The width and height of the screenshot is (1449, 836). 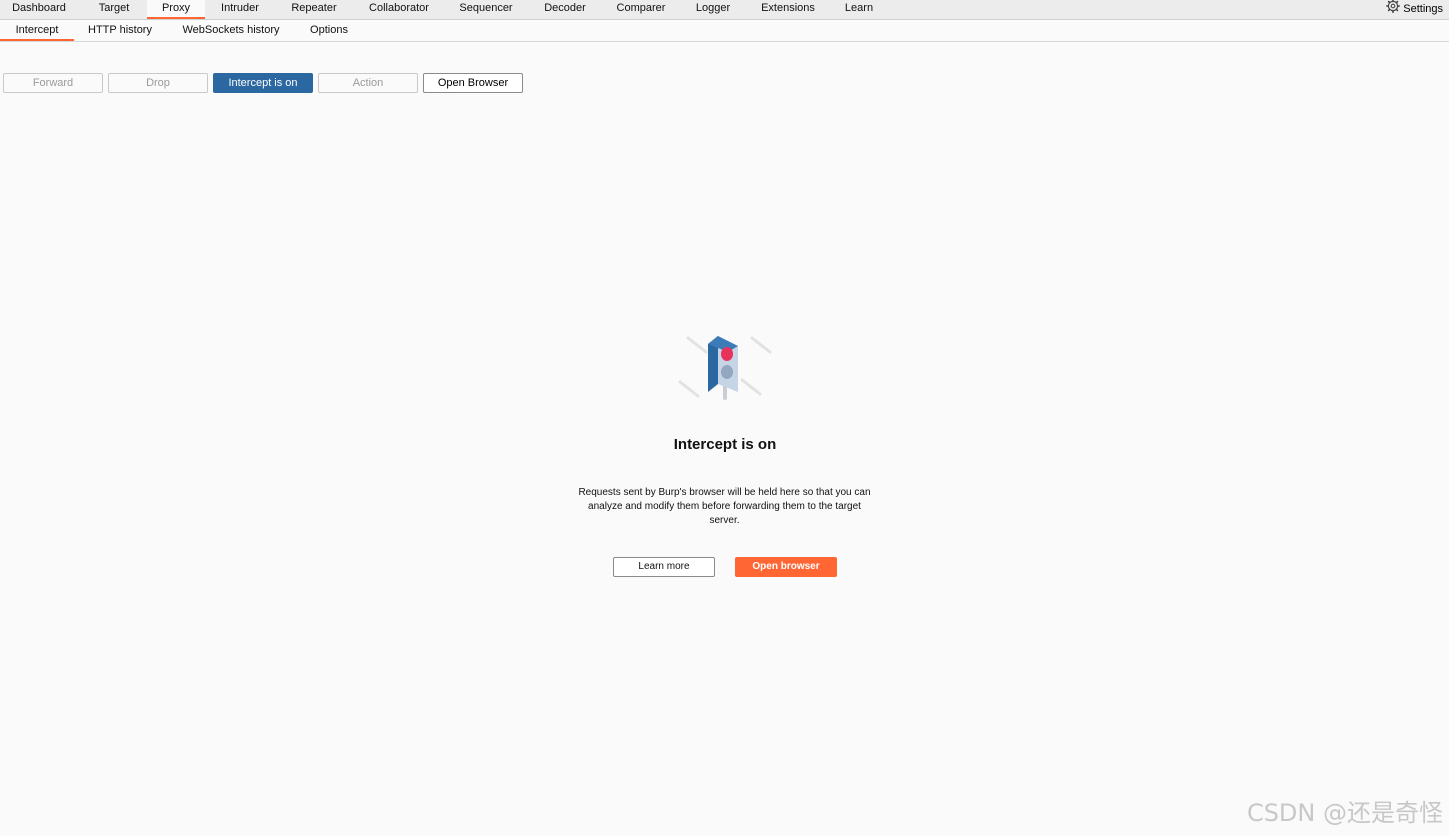 What do you see at coordinates (53, 83) in the screenshot?
I see `forward-button: Forward` at bounding box center [53, 83].